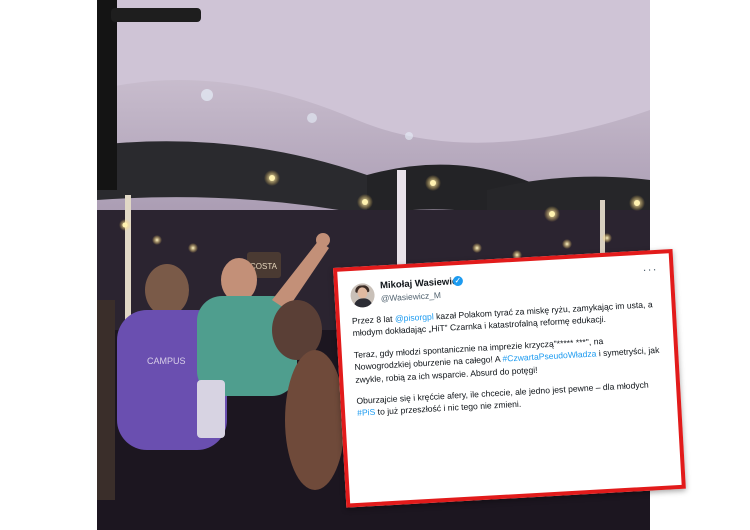 The height and width of the screenshot is (530, 750). Describe the element at coordinates (362, 295) in the screenshot. I see `avatar` at that location.